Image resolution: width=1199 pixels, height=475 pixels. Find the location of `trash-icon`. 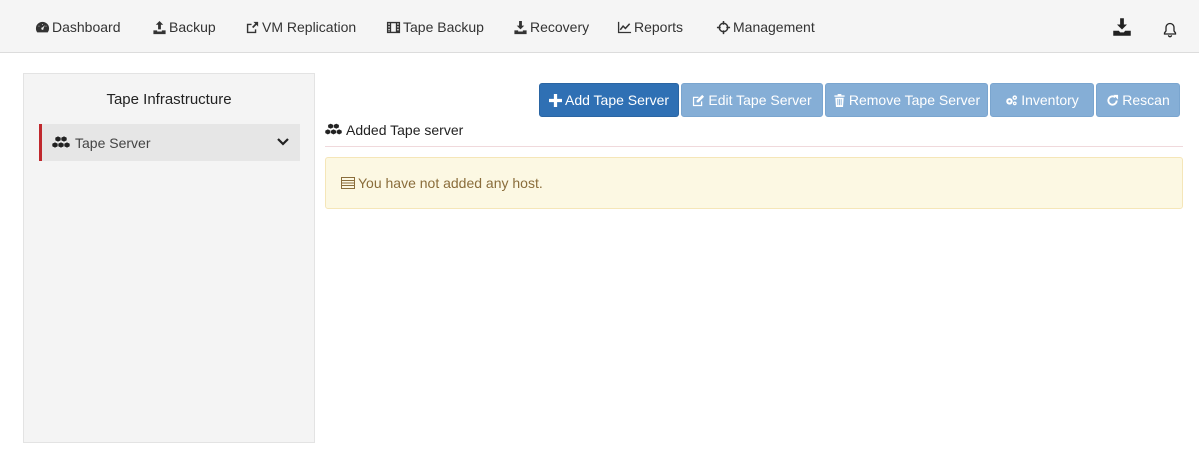

trash-icon is located at coordinates (839, 100).